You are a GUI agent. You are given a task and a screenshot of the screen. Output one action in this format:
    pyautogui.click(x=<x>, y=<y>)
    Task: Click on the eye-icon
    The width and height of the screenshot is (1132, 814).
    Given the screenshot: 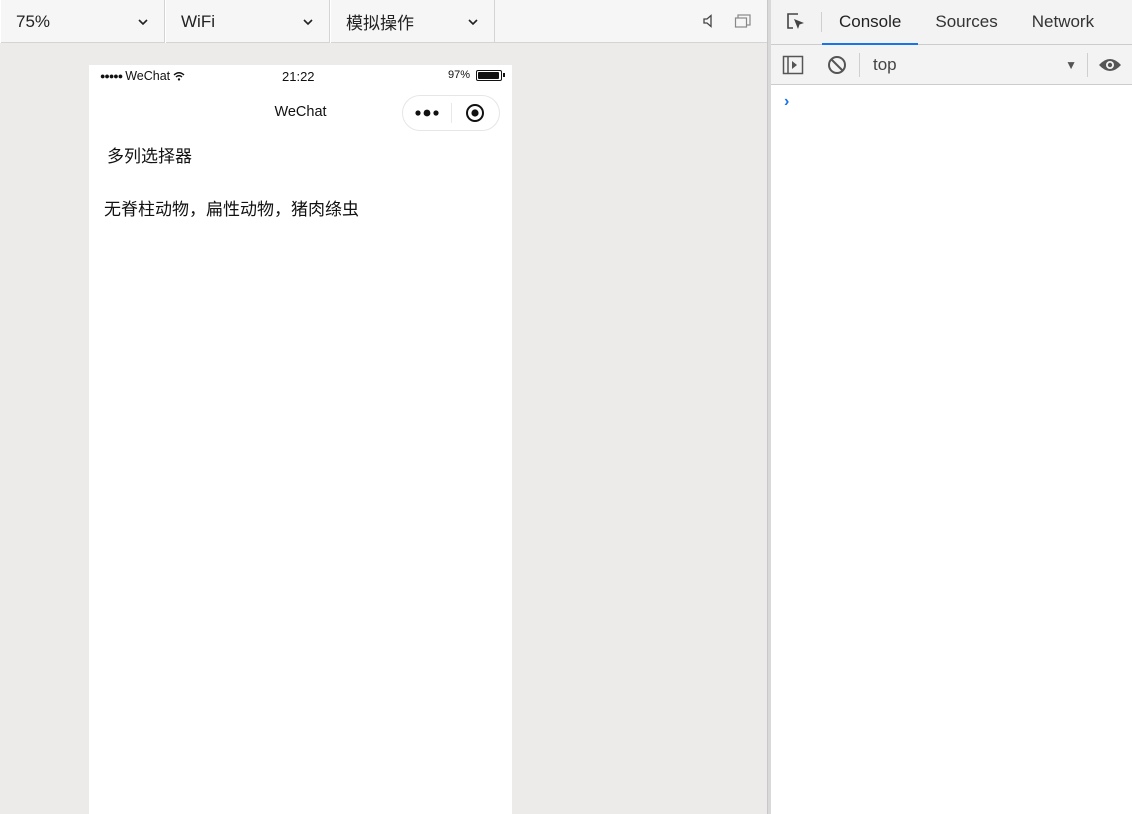 What is the action you would take?
    pyautogui.click(x=1110, y=64)
    